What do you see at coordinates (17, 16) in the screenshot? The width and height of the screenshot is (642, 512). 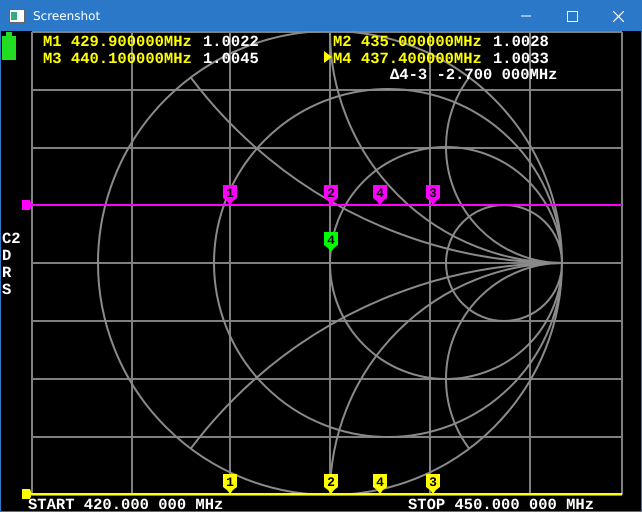 I see `app-icon` at bounding box center [17, 16].